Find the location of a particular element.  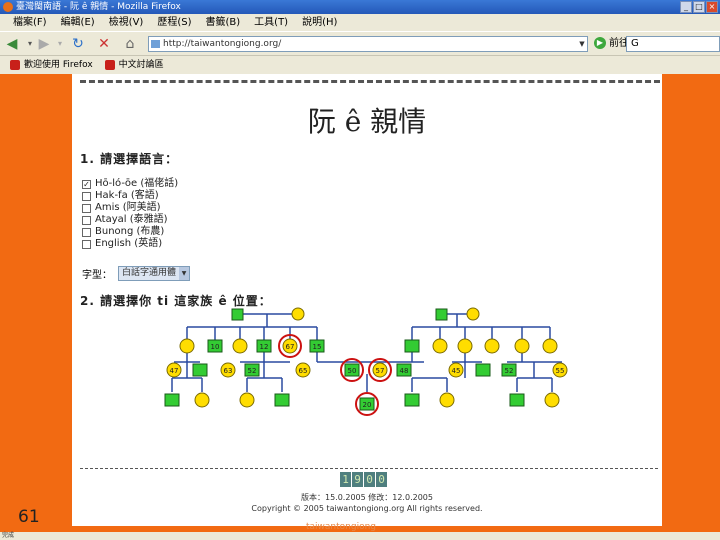

node-label: 47 is located at coordinates (174, 371).